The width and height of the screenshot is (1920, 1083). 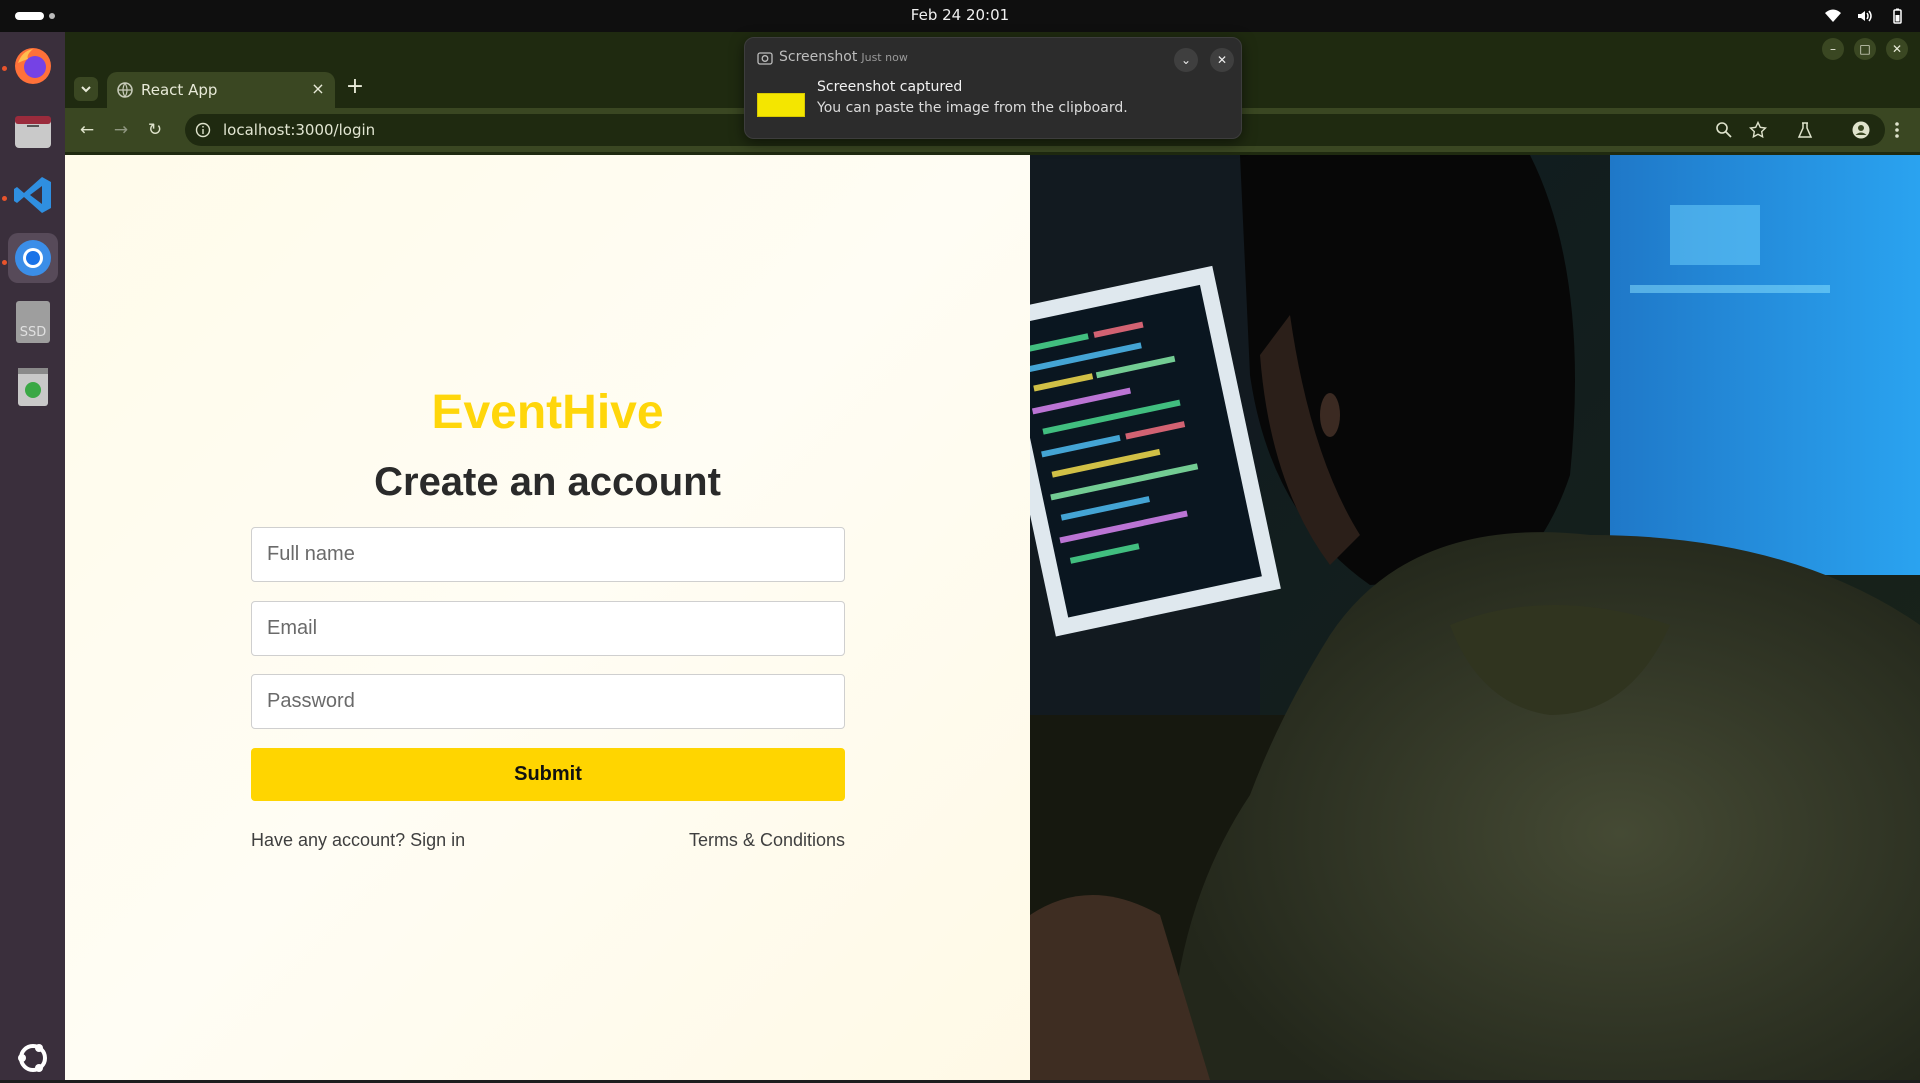 I want to click on profile-icon, so click(x=1861, y=130).